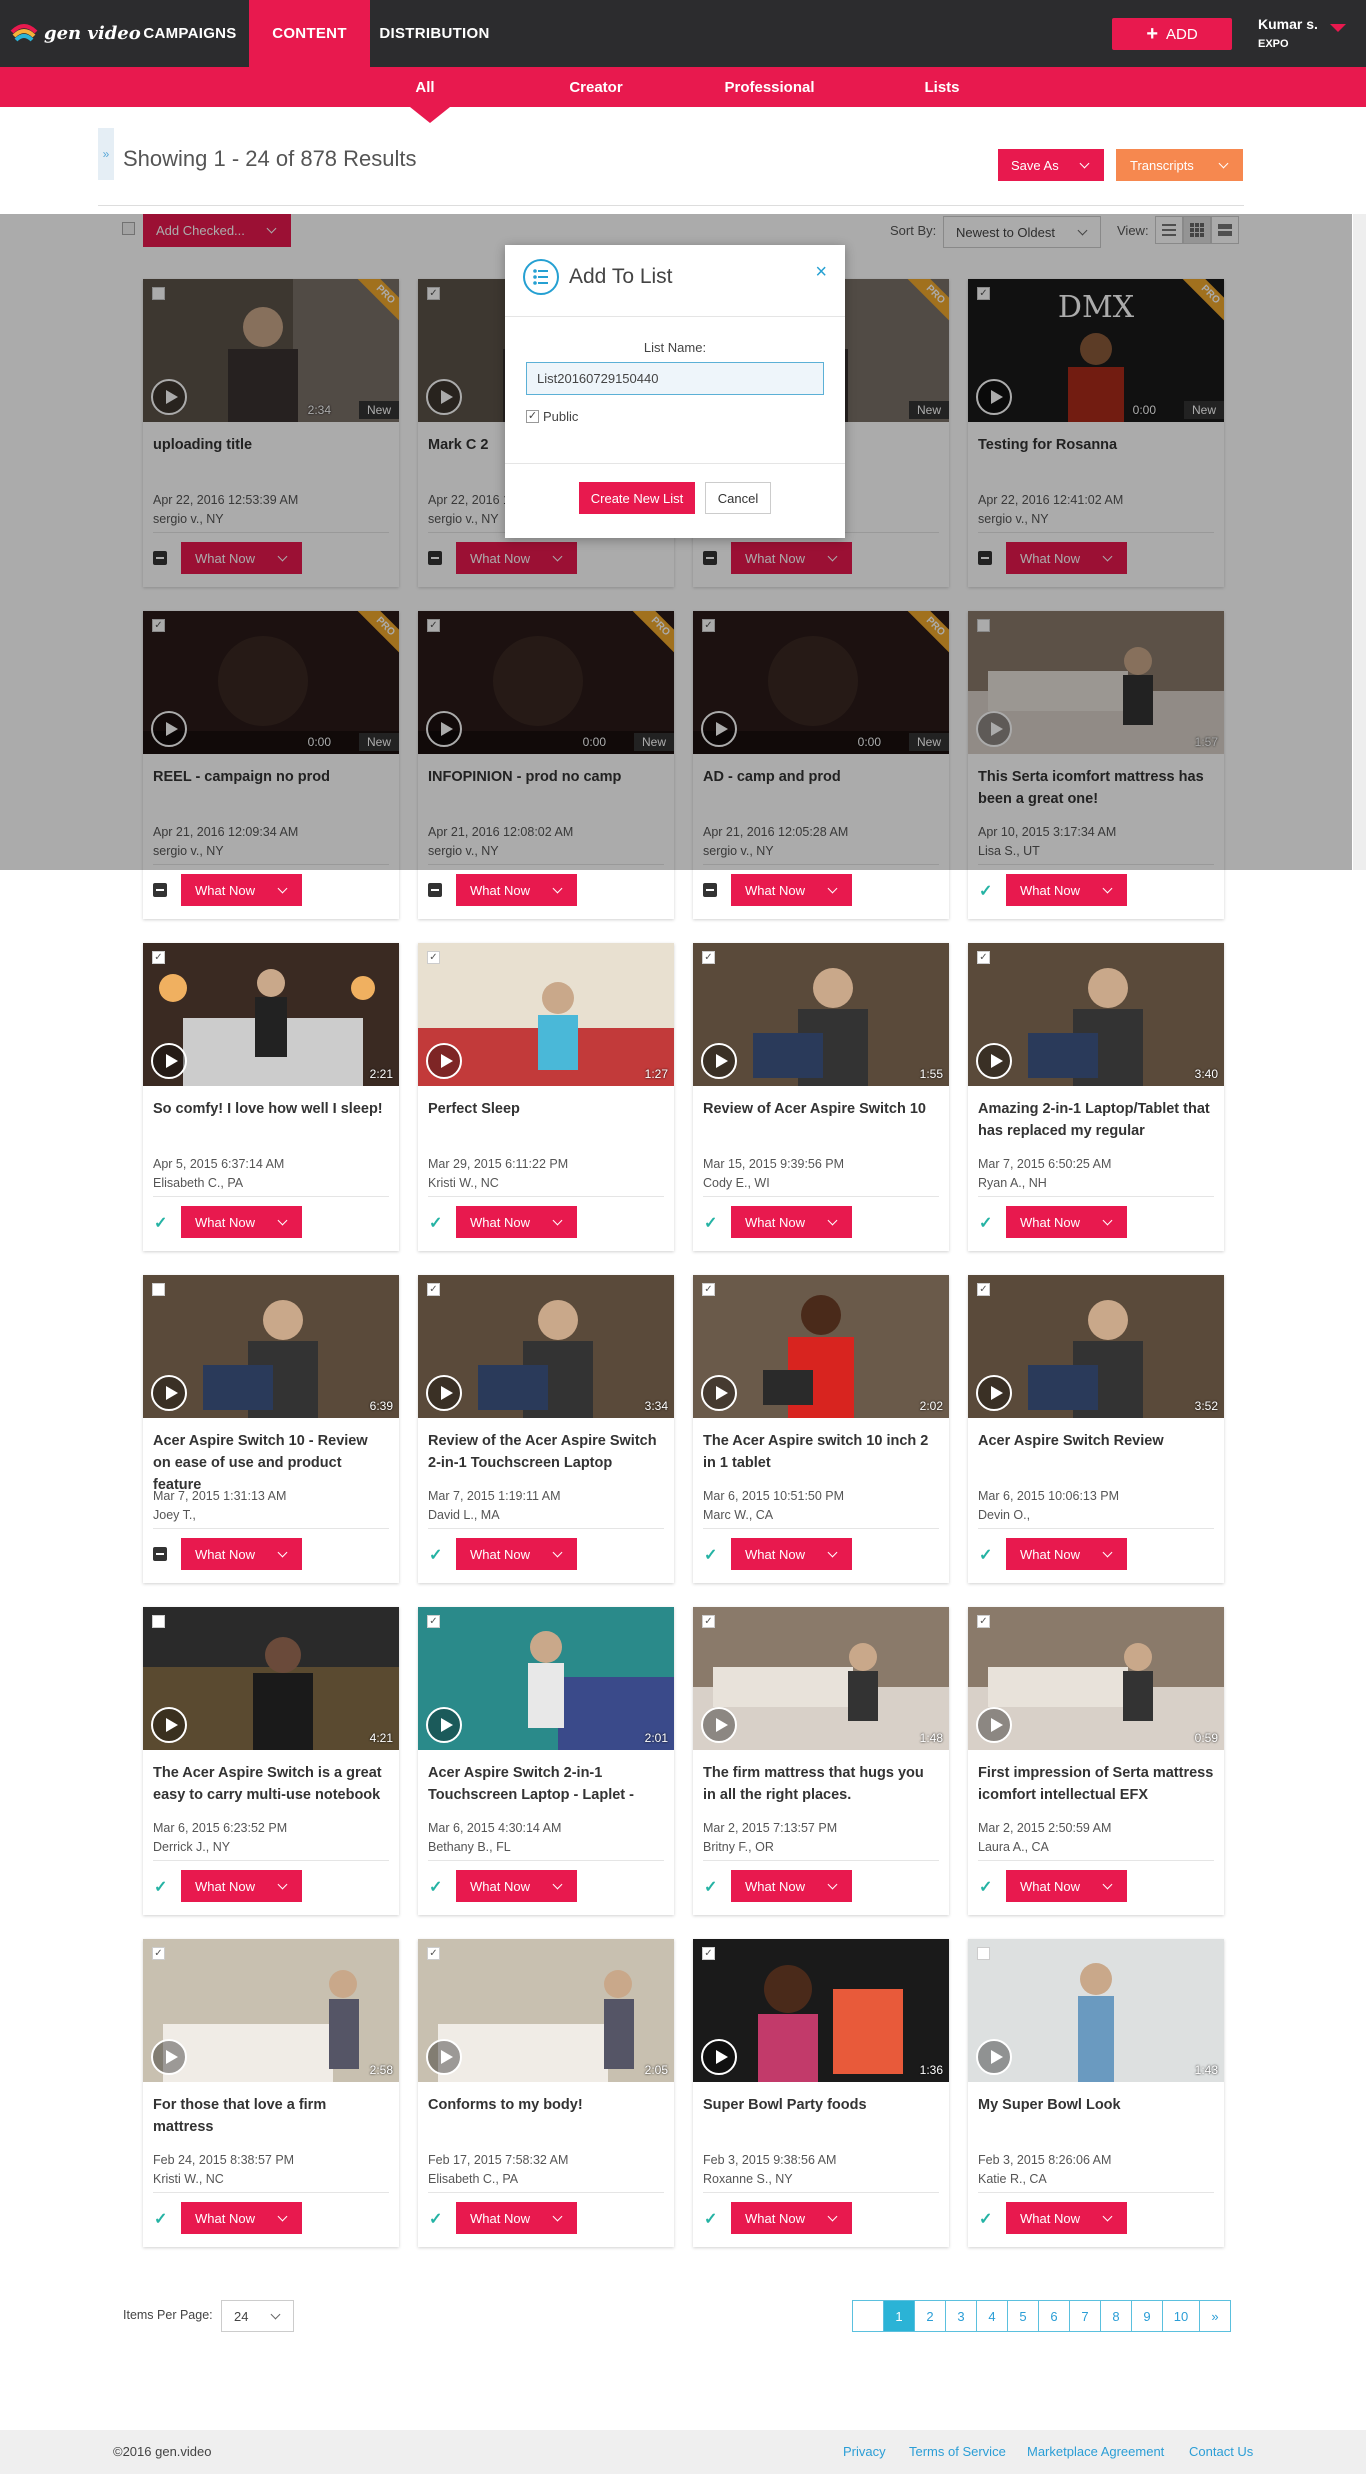 The height and width of the screenshot is (2474, 1366). I want to click on user-menu: Kumar s. EXPO, so click(1288, 34).